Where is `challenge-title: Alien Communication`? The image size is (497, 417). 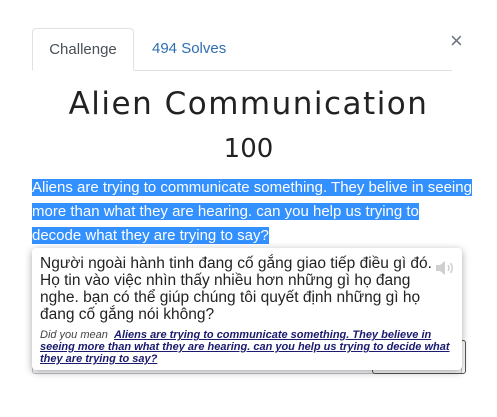 challenge-title: Alien Communication is located at coordinates (248, 104).